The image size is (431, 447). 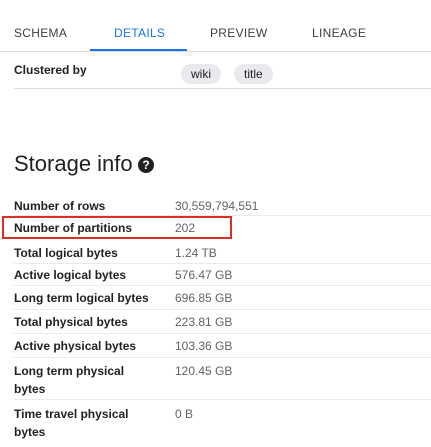 What do you see at coordinates (71, 423) in the screenshot?
I see `storage-row-label: Time travel physical bytes` at bounding box center [71, 423].